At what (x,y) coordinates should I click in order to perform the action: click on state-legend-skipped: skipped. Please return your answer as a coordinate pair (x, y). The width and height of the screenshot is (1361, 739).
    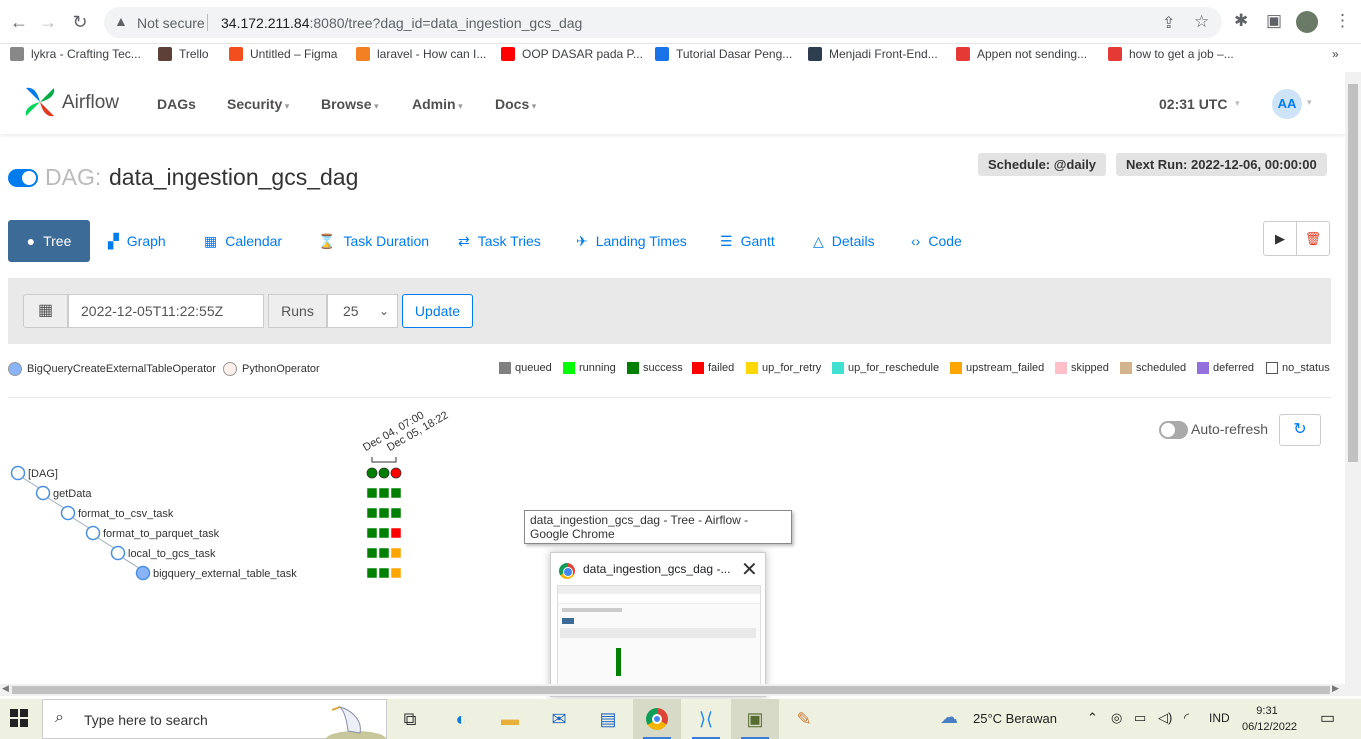
    Looking at the image, I should click on (1082, 368).